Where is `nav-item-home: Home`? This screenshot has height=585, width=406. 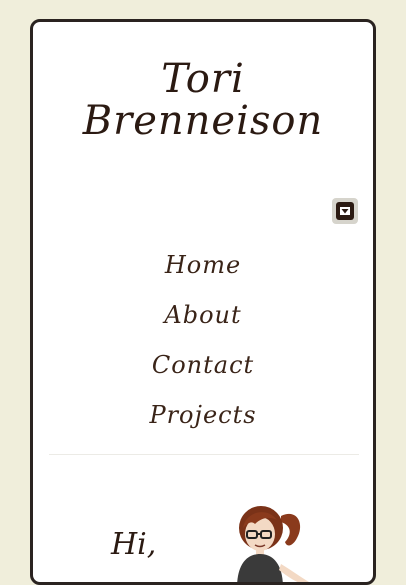 nav-item-home: Home is located at coordinates (203, 265).